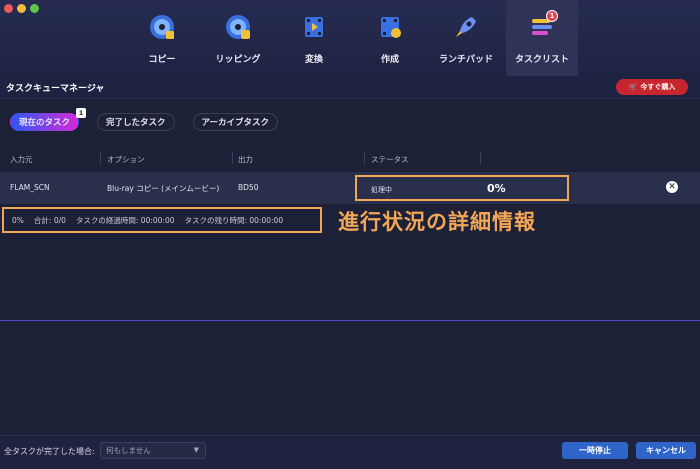 The width and height of the screenshot is (700, 469). I want to click on column-header-output: 出力, so click(245, 159).